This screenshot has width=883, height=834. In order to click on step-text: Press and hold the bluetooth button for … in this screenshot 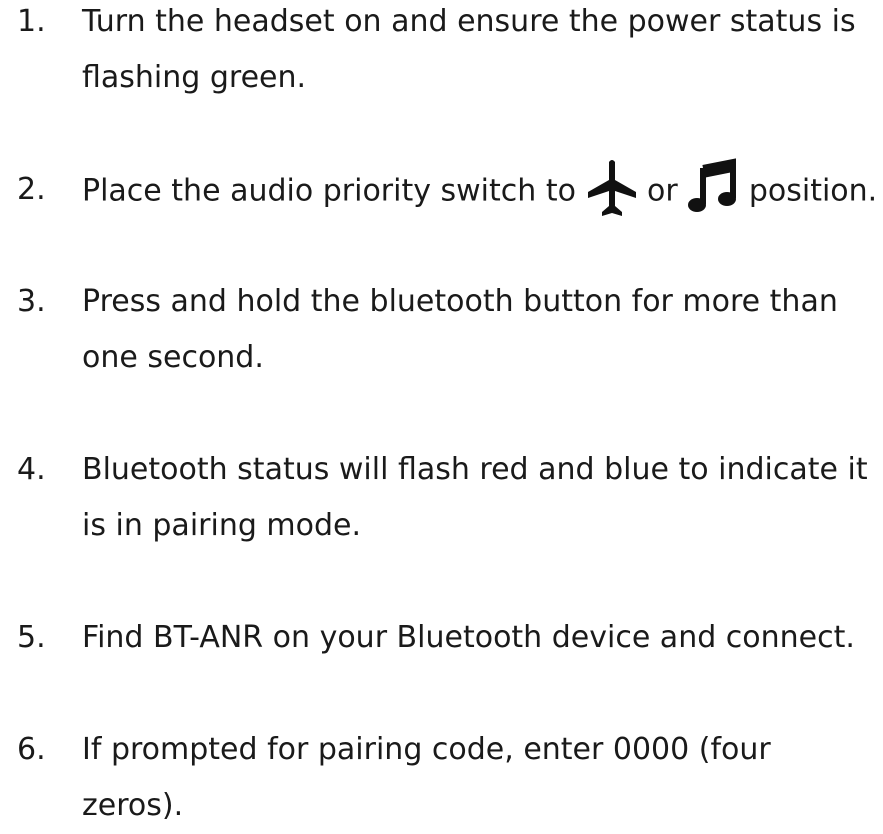, I will do `click(477, 330)`.